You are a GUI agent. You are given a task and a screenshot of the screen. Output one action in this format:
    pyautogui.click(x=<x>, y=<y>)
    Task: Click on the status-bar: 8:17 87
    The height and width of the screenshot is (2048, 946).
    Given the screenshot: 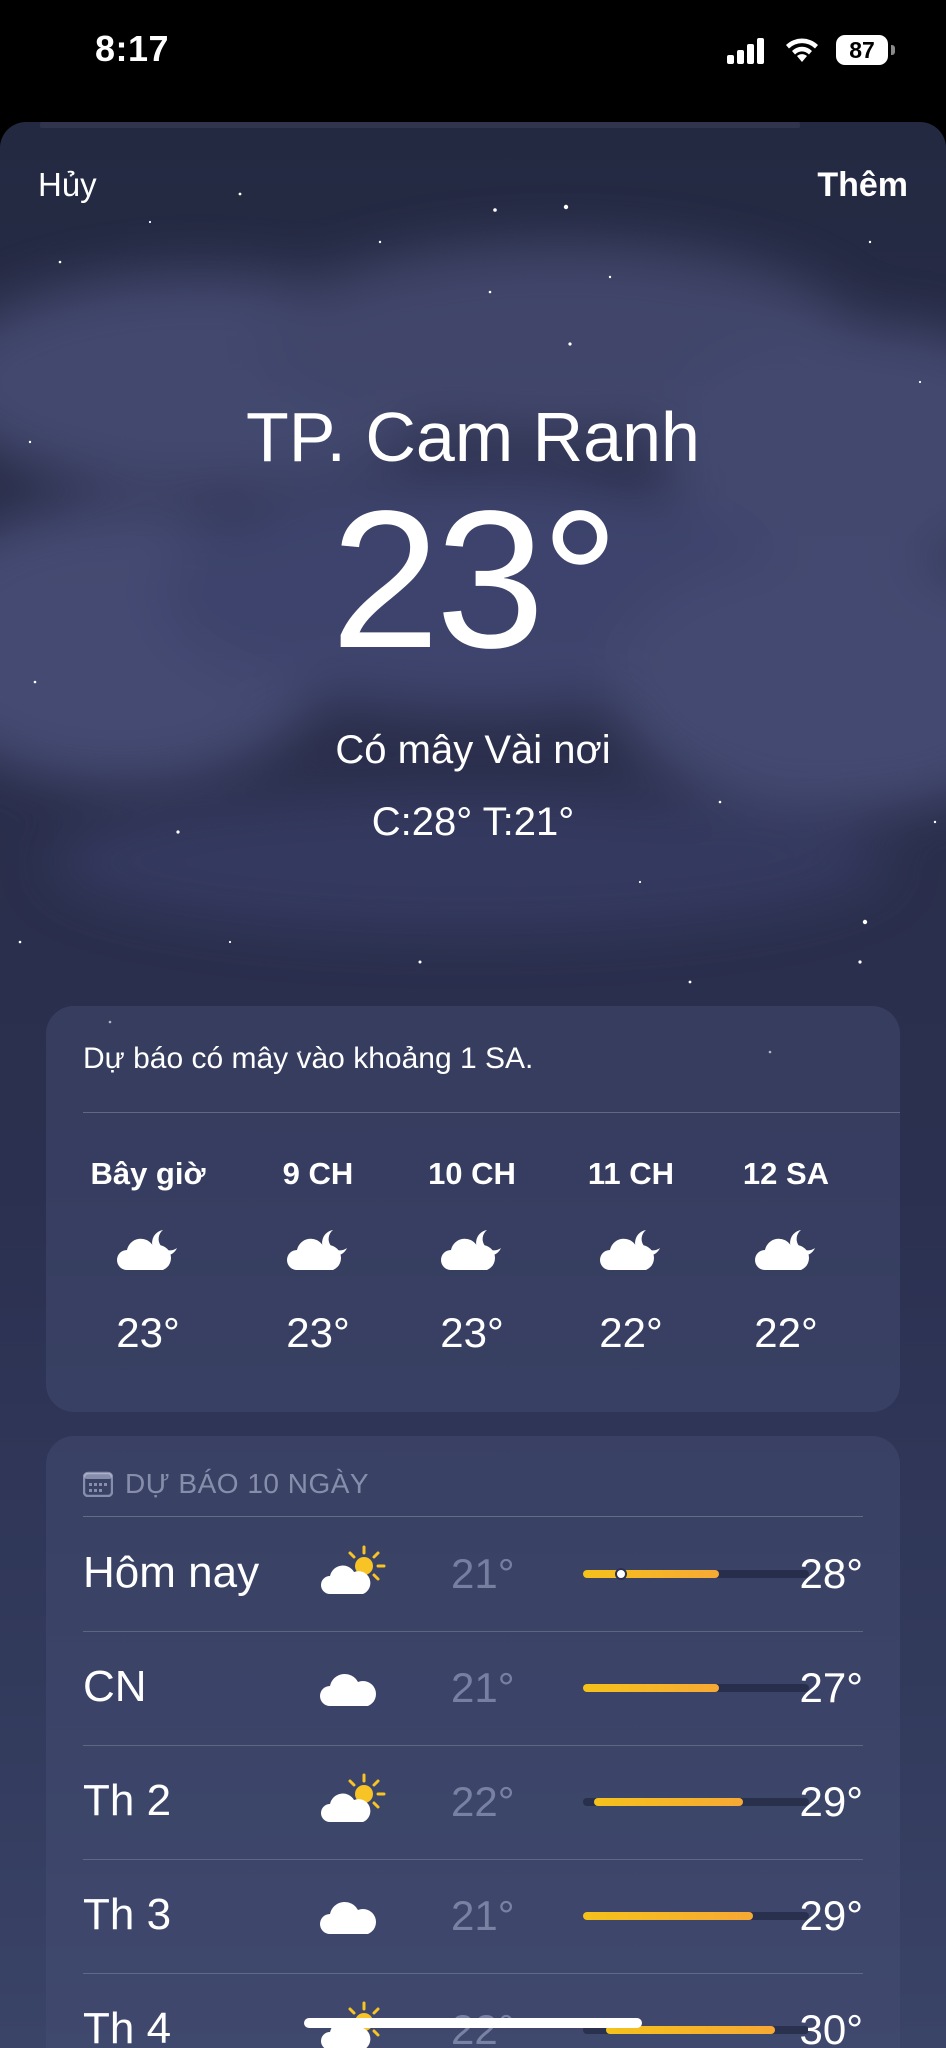 What is the action you would take?
    pyautogui.click(x=473, y=59)
    